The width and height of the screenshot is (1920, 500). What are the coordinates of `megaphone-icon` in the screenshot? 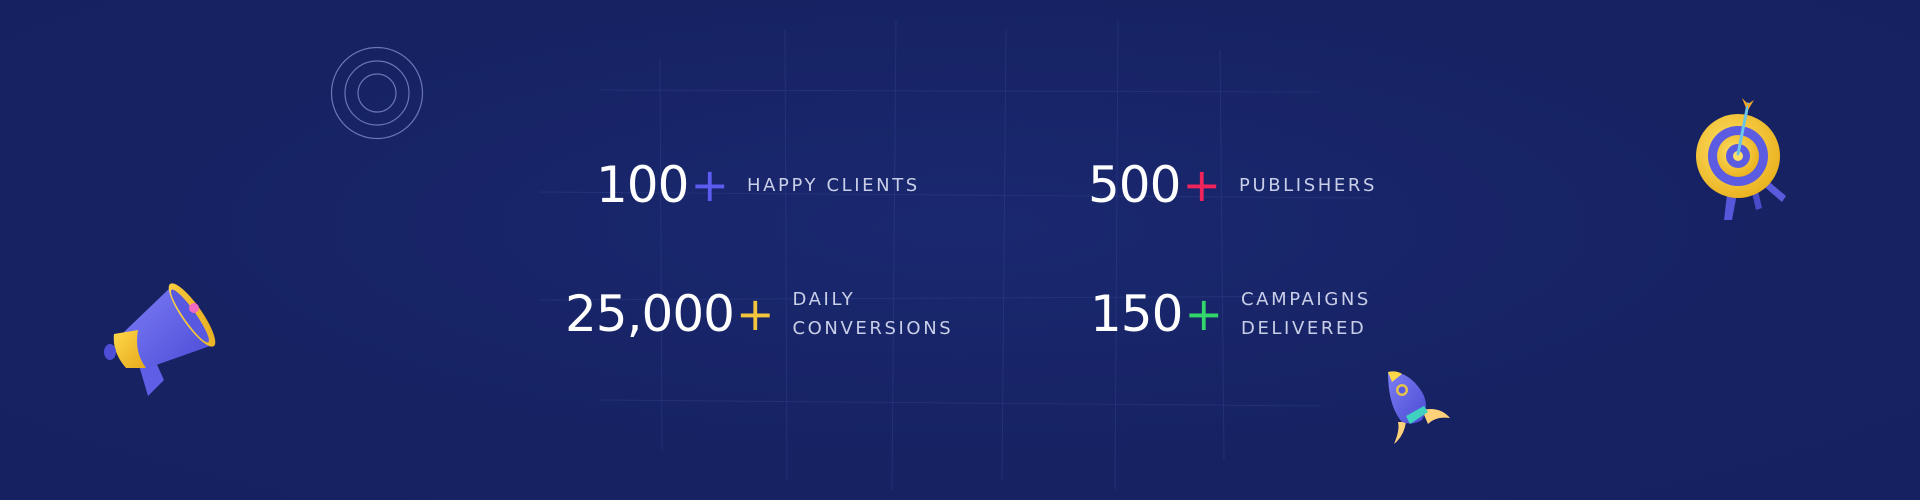 It's located at (160, 339).